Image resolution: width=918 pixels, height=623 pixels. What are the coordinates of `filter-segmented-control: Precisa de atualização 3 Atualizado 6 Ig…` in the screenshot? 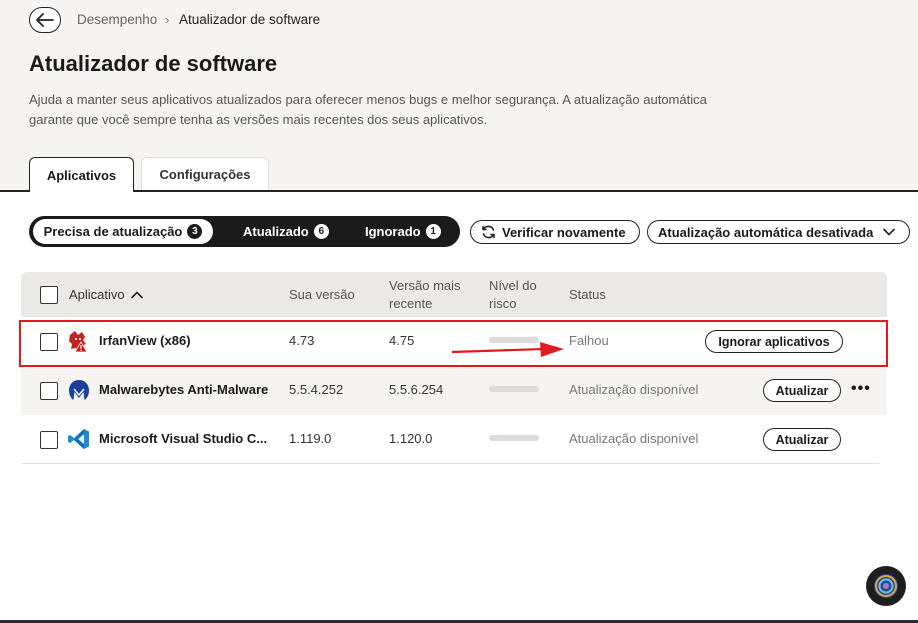 It's located at (244, 231).